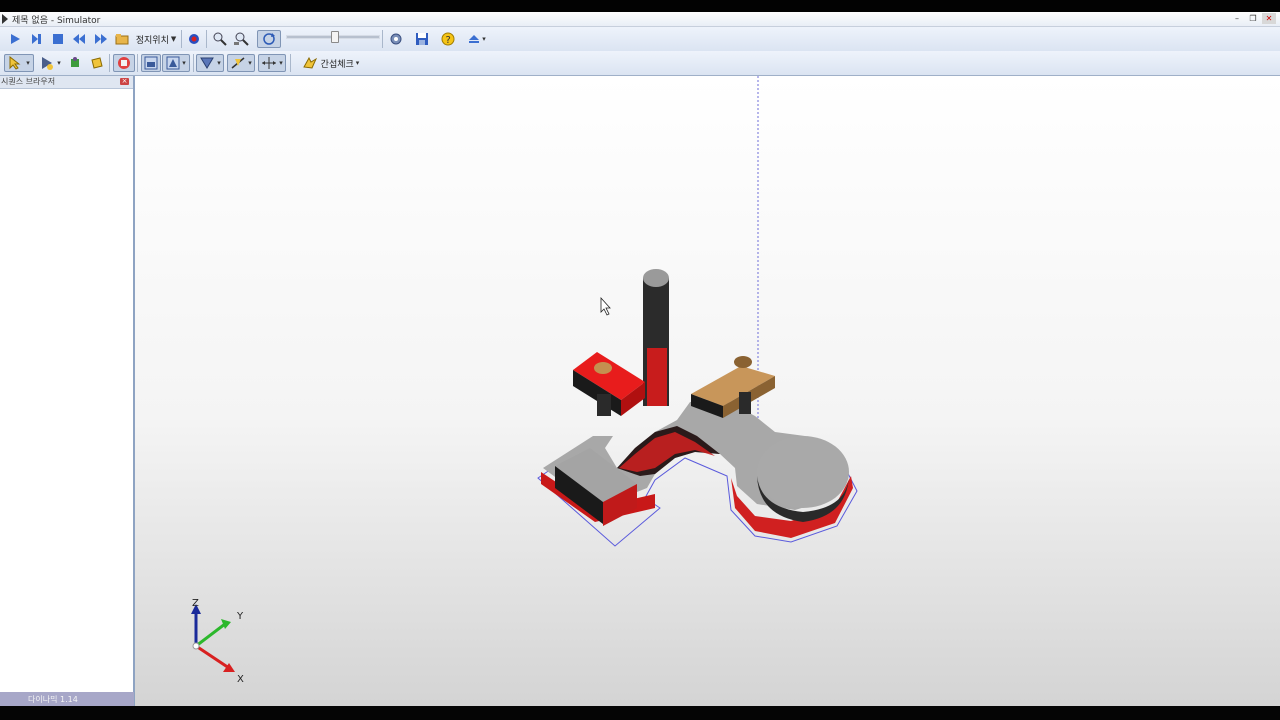 The image size is (1280, 720). I want to click on rewind-button, so click(79, 39).